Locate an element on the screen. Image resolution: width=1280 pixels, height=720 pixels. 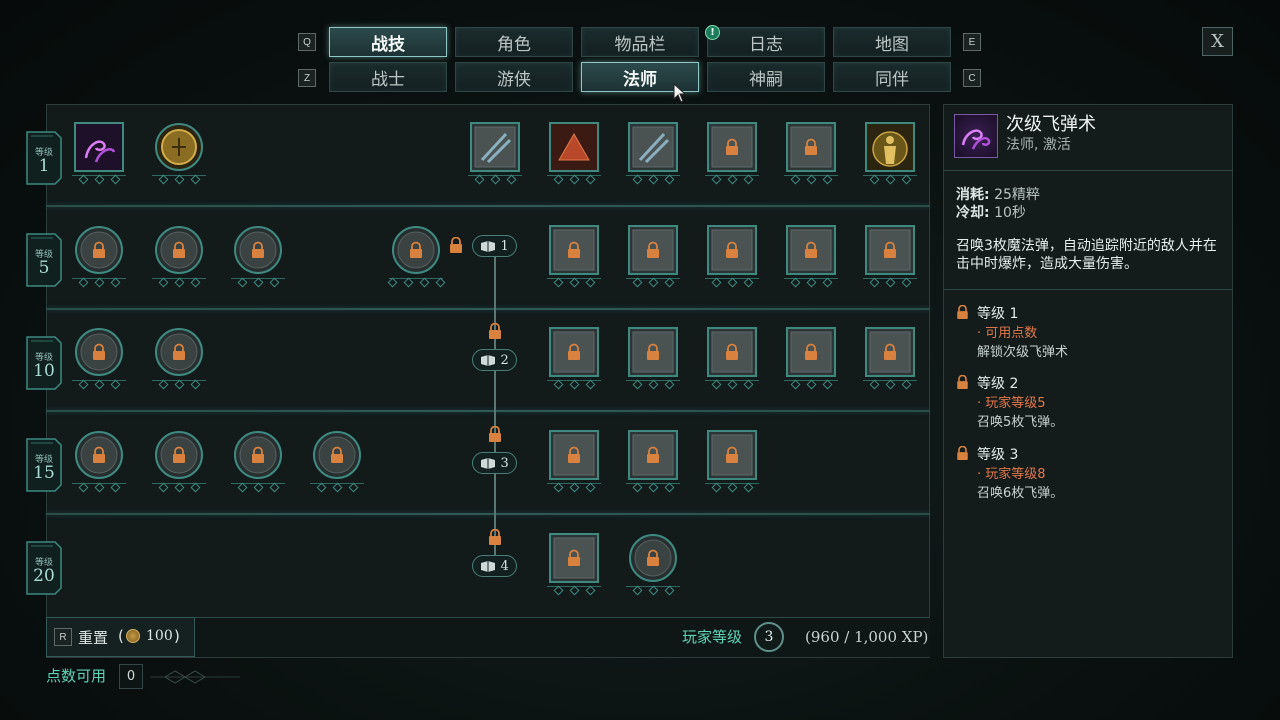
tab-map: 地图 is located at coordinates (892, 42).